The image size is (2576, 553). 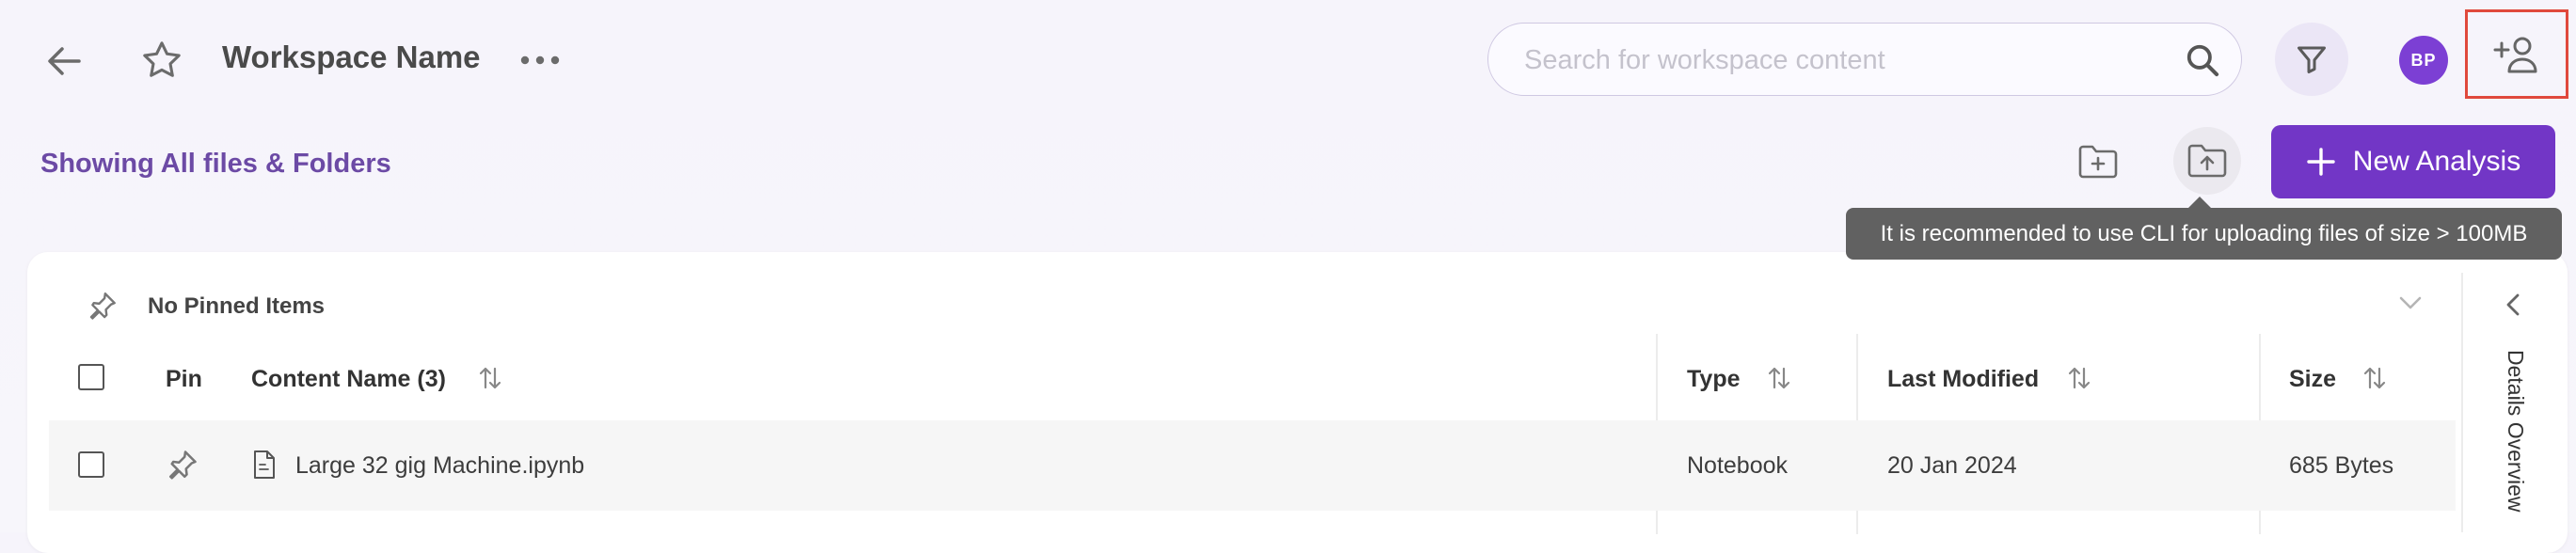 What do you see at coordinates (2437, 161) in the screenshot?
I see `new-analysis-label: New Analysis` at bounding box center [2437, 161].